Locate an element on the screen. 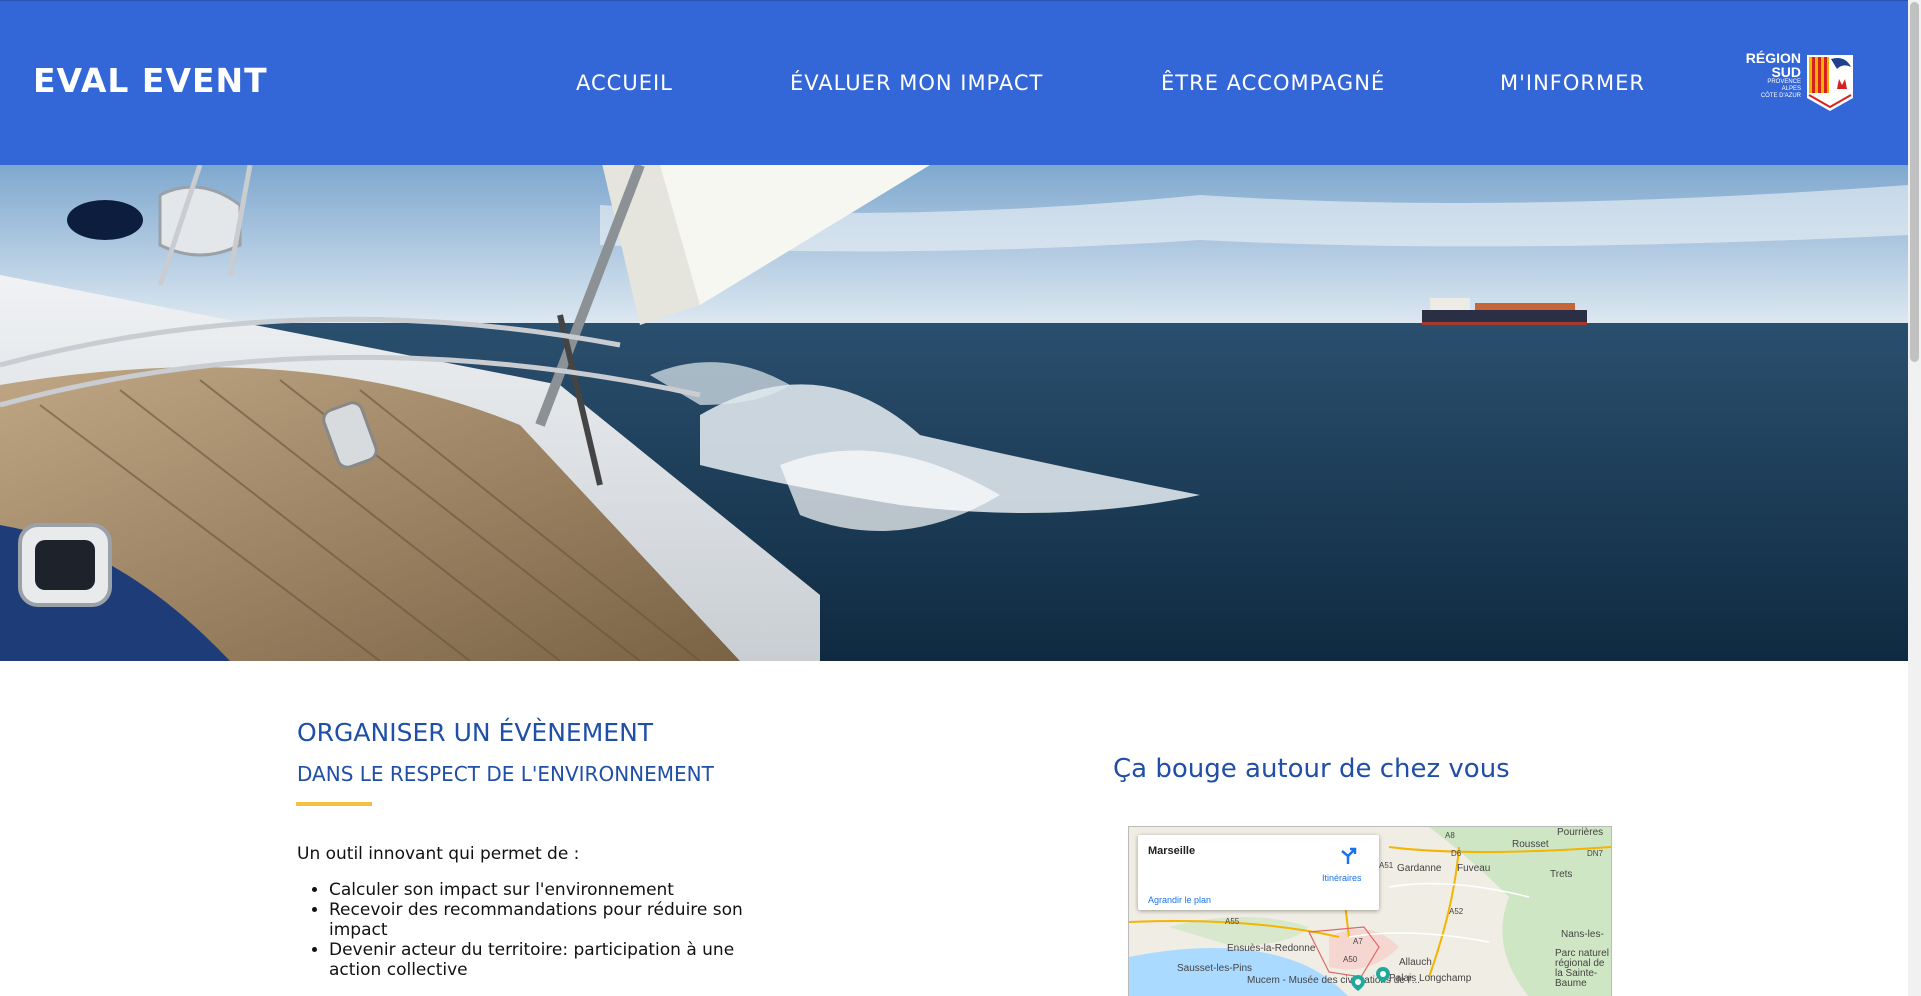 The width and height of the screenshot is (1921, 996). map-label: Trets is located at coordinates (1561, 874).